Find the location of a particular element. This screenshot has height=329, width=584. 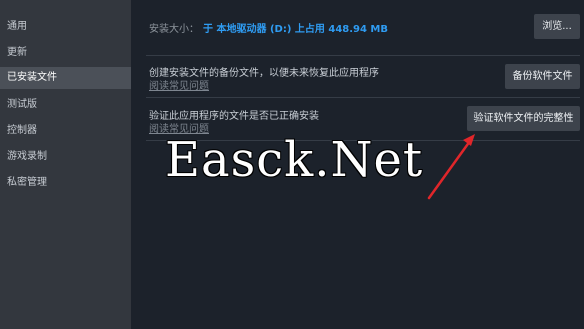

sidebar-item-controller: 控制器 is located at coordinates (65, 131).